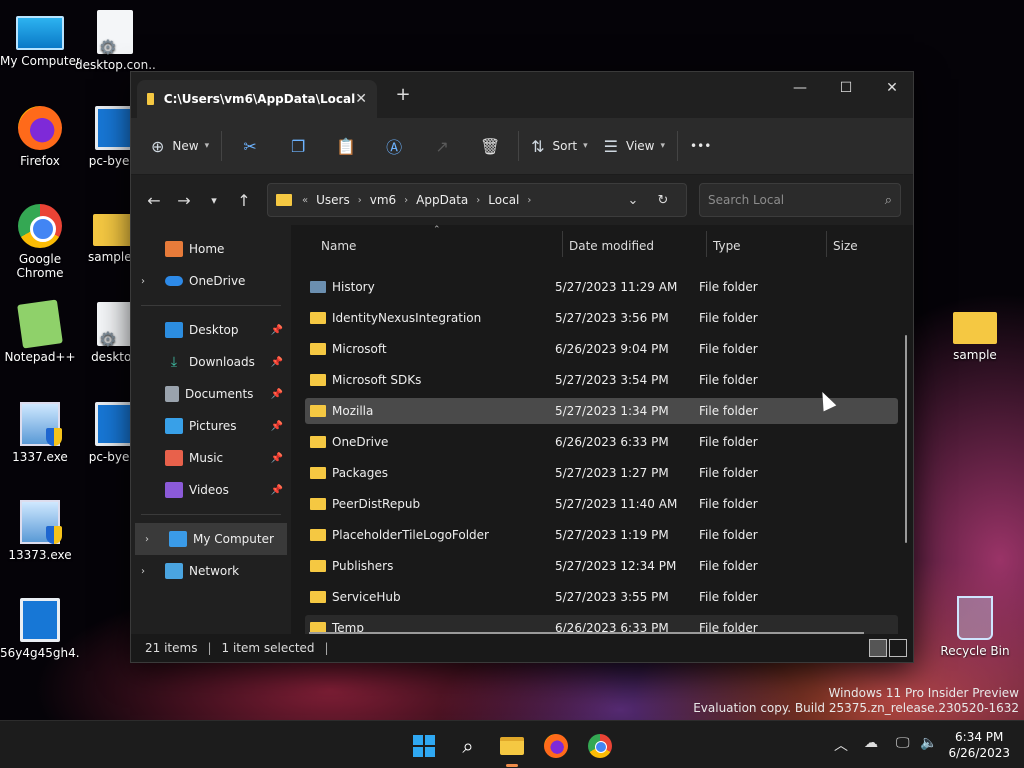  I want to click on breadcrumb-users: Users, so click(333, 200).